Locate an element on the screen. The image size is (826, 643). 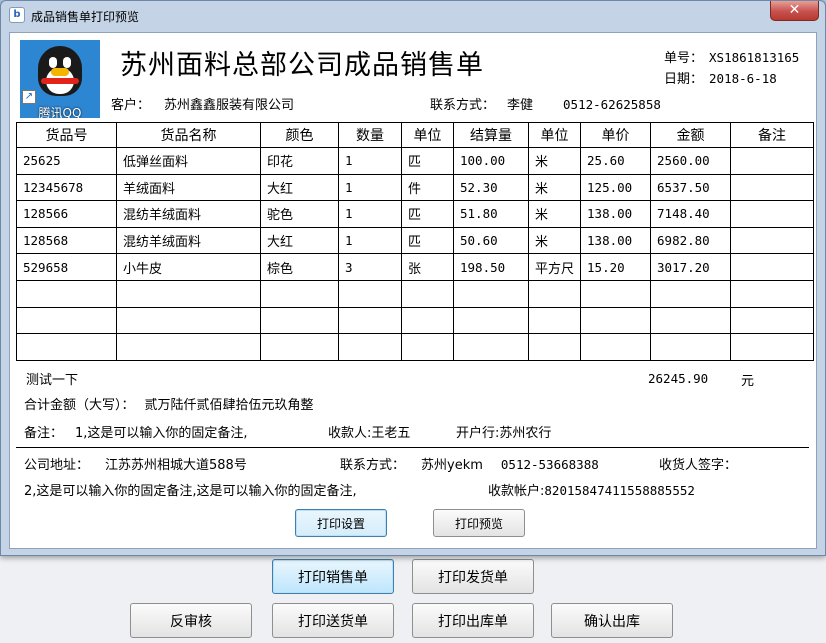
table-cell: 51.80 is located at coordinates (491, 214).